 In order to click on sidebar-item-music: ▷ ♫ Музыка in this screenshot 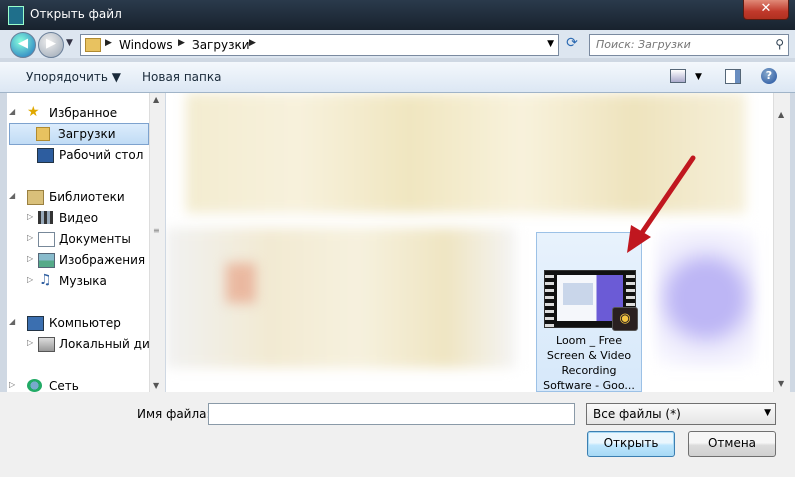, I will do `click(77, 281)`.